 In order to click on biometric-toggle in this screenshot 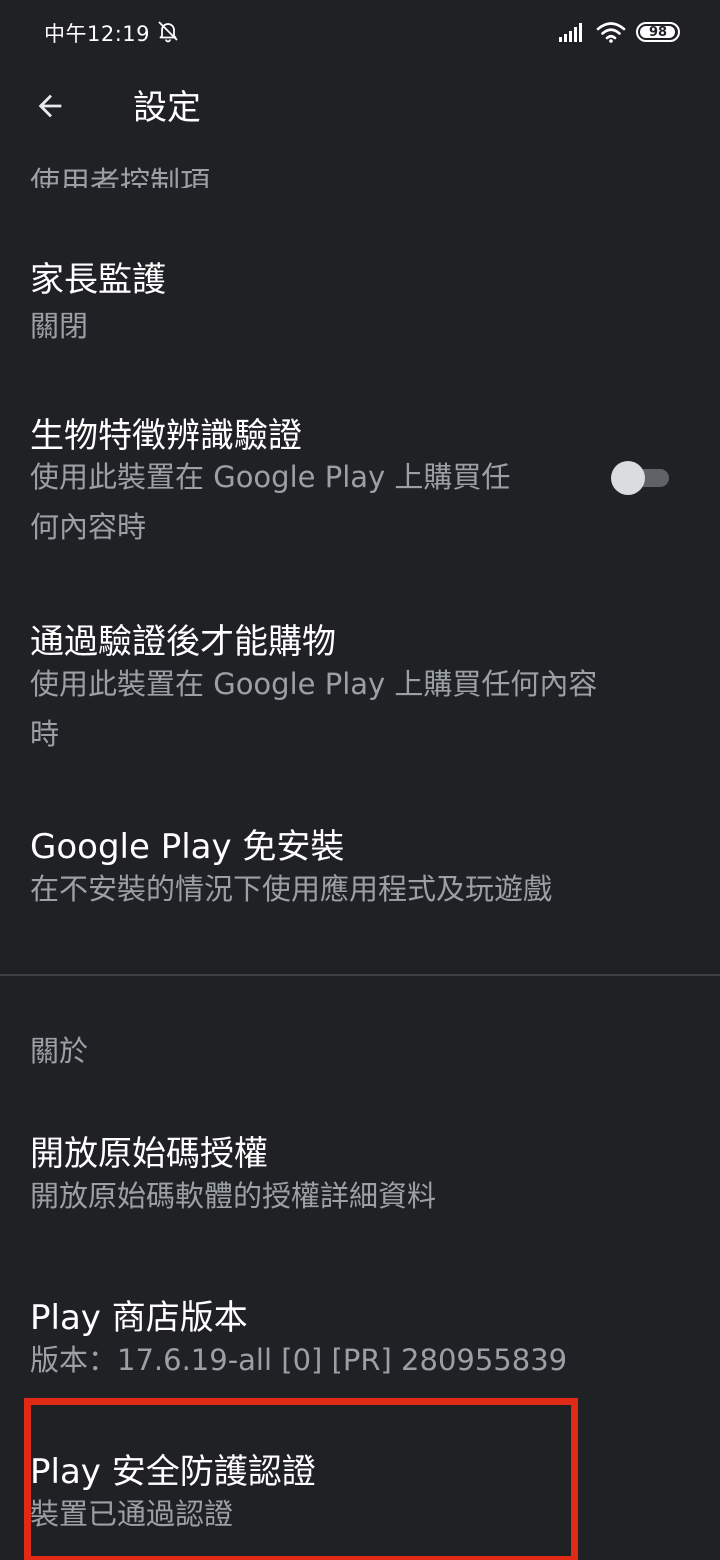, I will do `click(640, 478)`.